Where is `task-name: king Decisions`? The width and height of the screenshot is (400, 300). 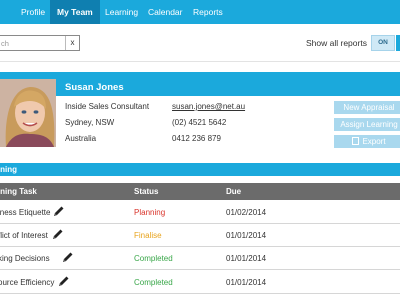 task-name: king Decisions is located at coordinates (25, 258).